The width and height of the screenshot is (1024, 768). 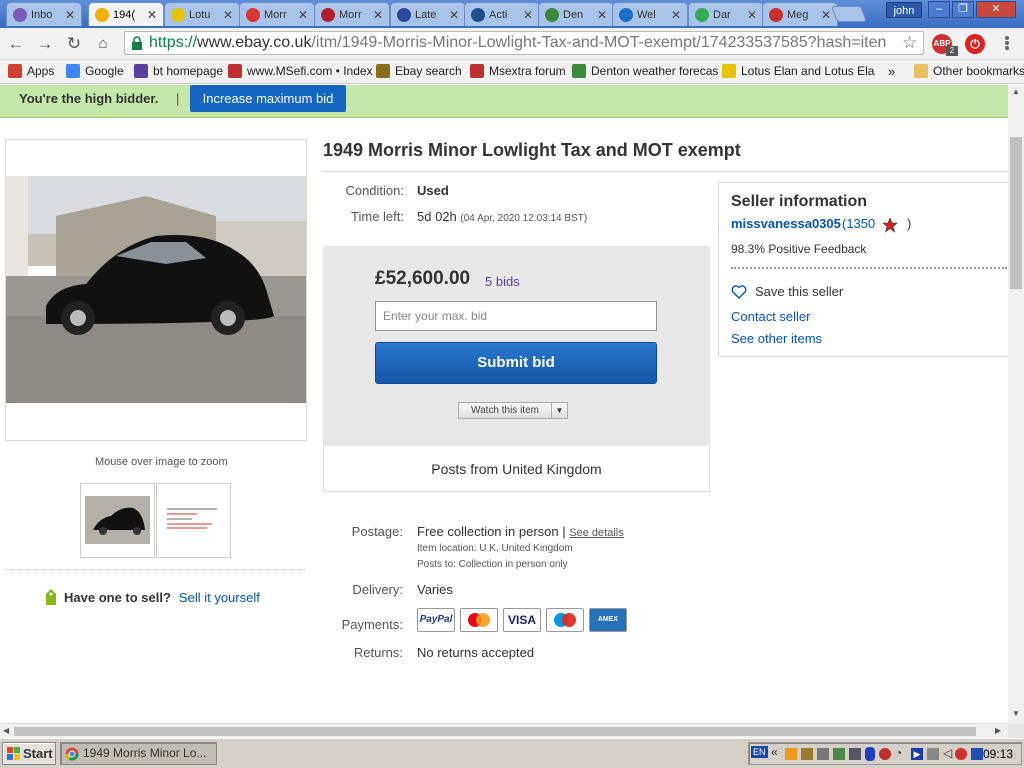 I want to click on seller-feedback-score: (1350, so click(x=858, y=223).